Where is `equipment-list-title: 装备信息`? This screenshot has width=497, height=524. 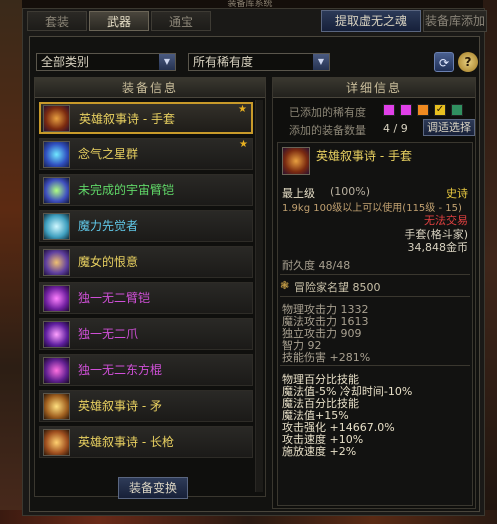
equipment-list-title: 装备信息 is located at coordinates (150, 88).